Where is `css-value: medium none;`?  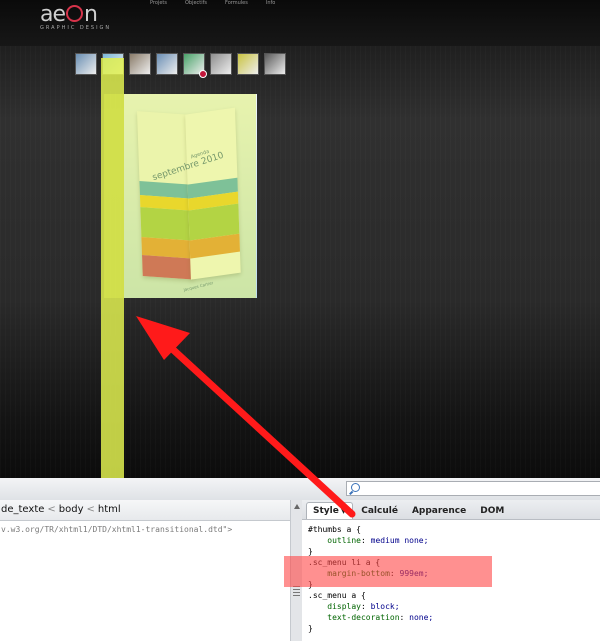 css-value: medium none; is located at coordinates (400, 540).